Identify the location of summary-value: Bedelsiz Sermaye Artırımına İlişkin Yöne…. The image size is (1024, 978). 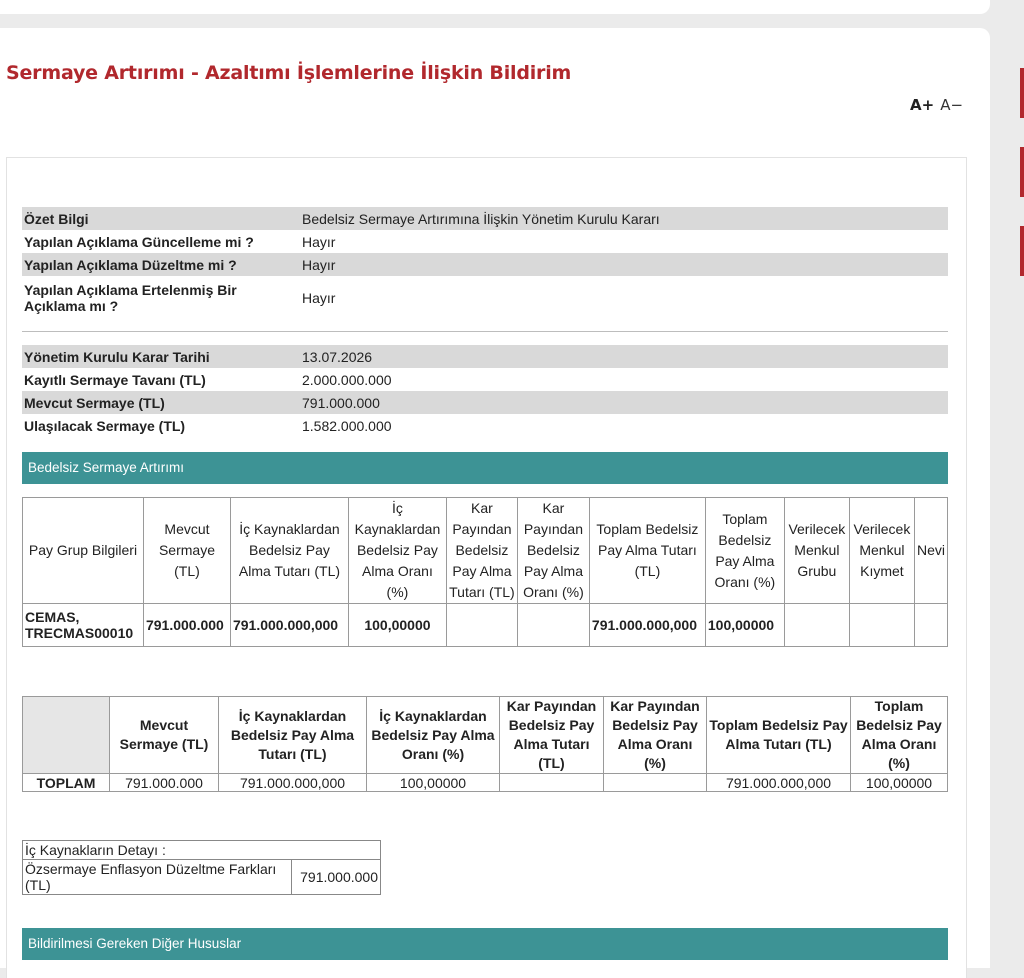
(624, 218).